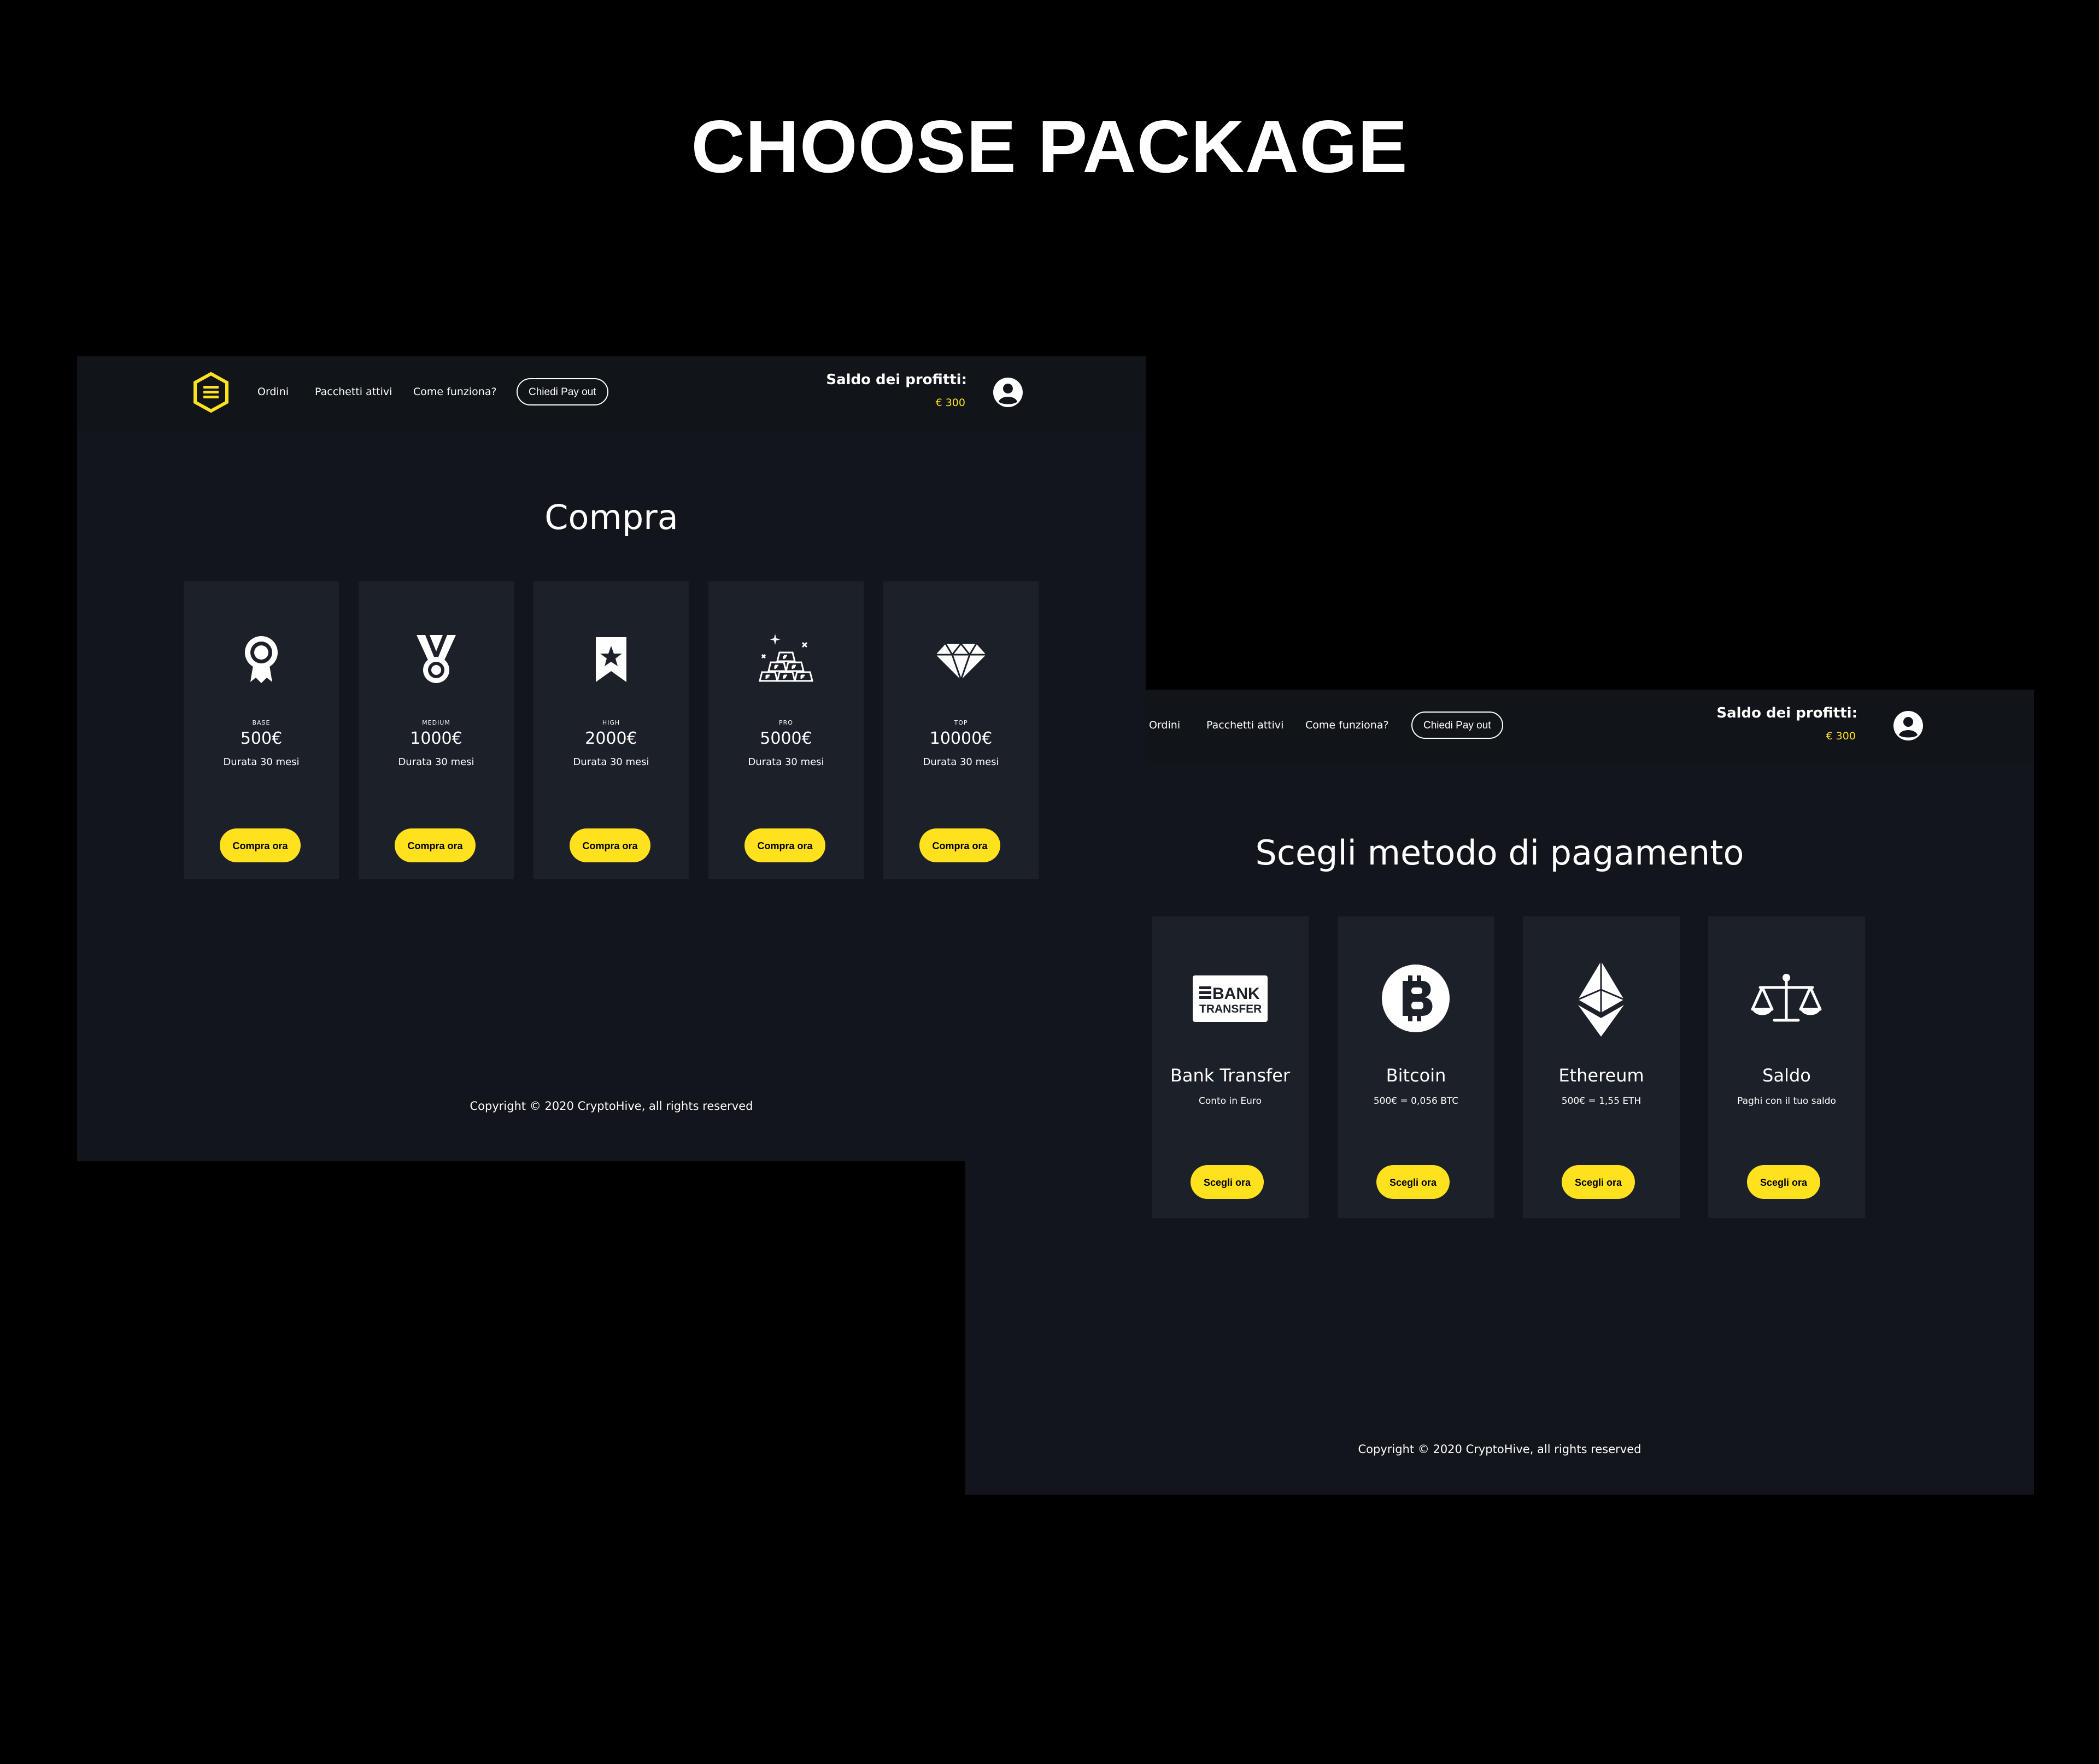 This screenshot has width=2099, height=1764. I want to click on gold-bars-icon, so click(786, 658).